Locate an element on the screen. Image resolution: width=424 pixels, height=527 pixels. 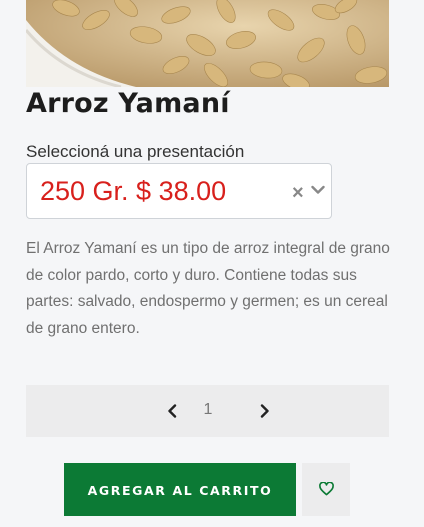
presentation-select: 250 Gr. $ 38.00 × is located at coordinates (179, 191).